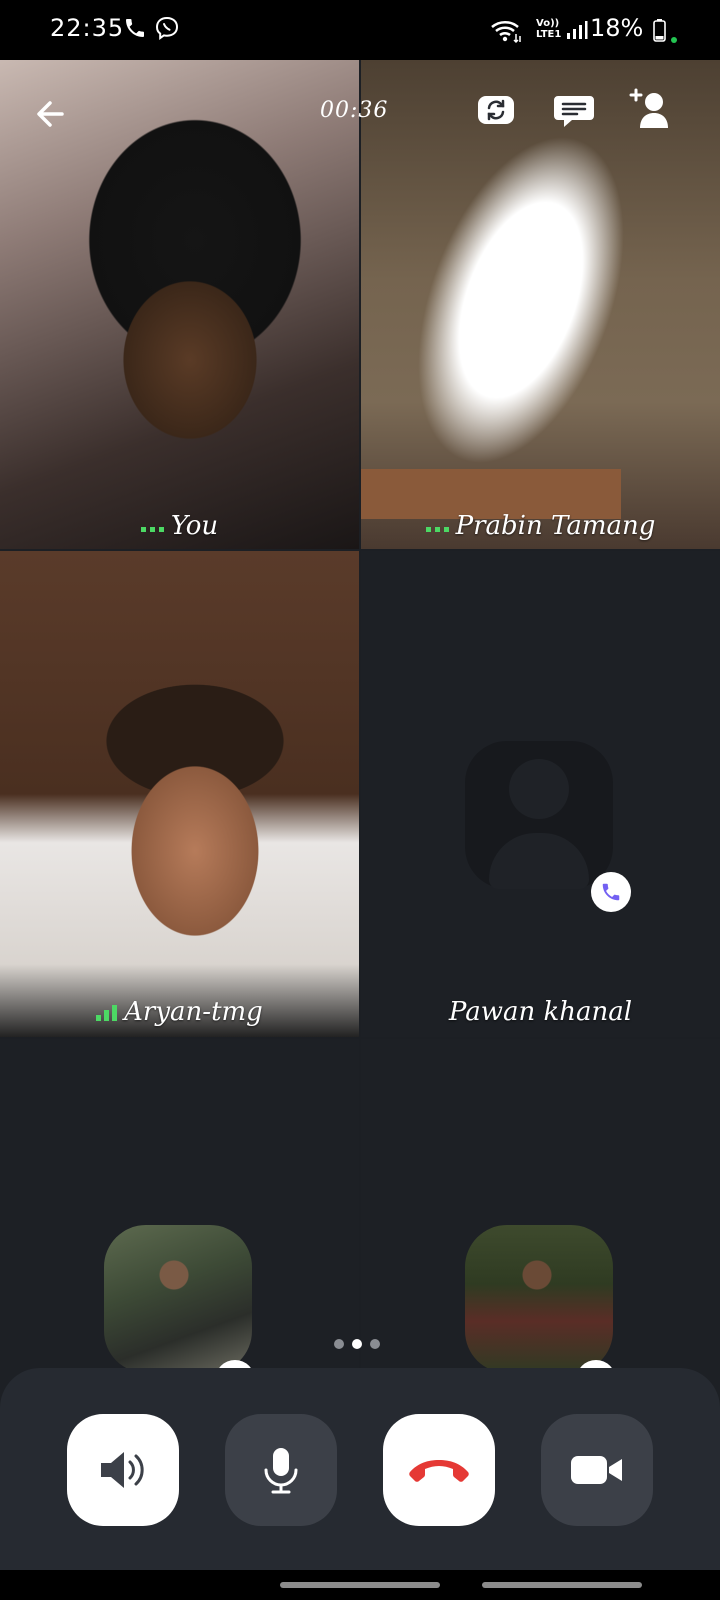 Image resolution: width=720 pixels, height=1600 pixels. Describe the element at coordinates (193, 1012) in the screenshot. I see `participant-name: Aryan-tmg` at that location.